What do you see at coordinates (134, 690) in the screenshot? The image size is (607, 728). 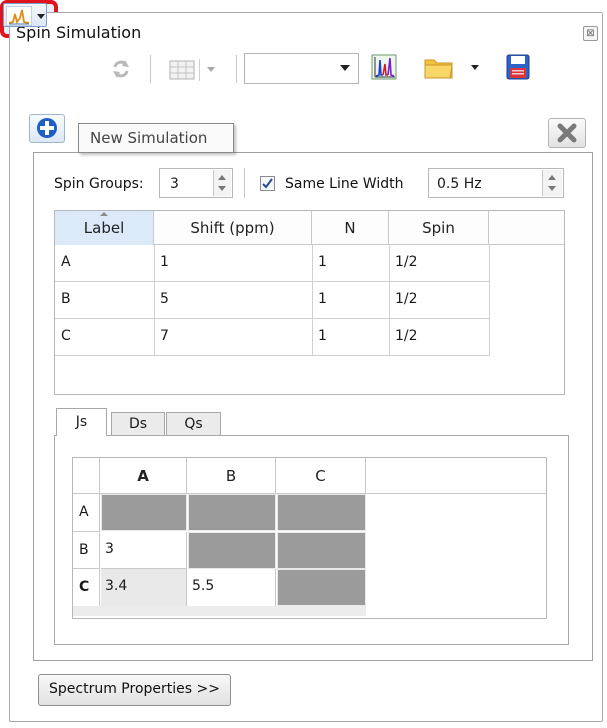 I see `spectrum-properties-button: Spectrum Properties >>` at bounding box center [134, 690].